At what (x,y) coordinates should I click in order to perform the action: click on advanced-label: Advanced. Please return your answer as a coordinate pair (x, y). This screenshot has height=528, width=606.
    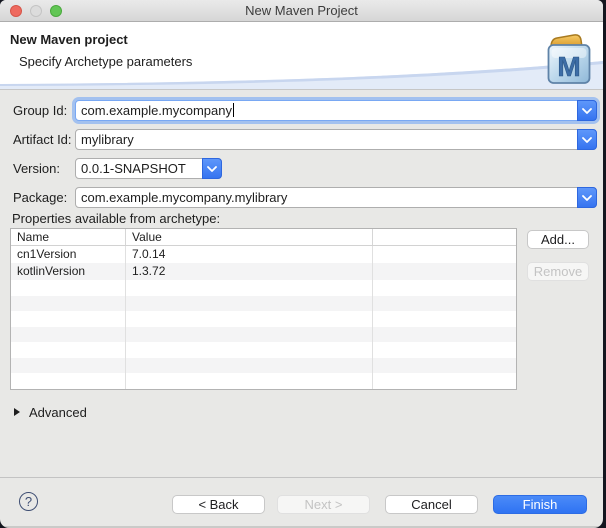
    Looking at the image, I should click on (58, 412).